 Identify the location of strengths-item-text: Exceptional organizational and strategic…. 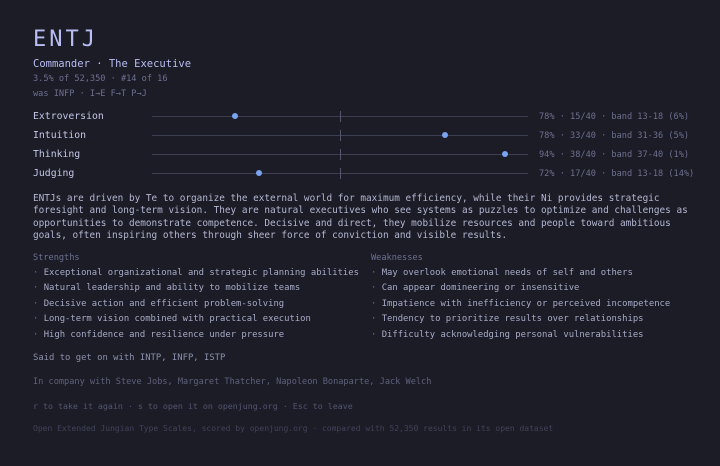
(201, 273).